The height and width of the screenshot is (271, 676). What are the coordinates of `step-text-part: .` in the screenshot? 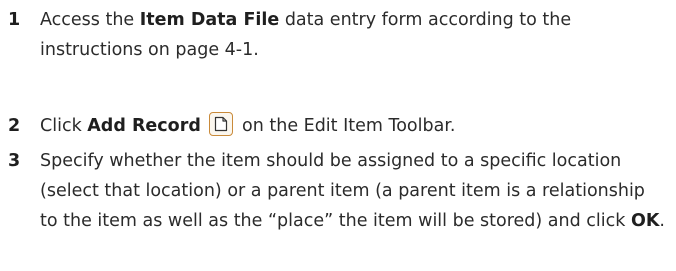 It's located at (662, 221).